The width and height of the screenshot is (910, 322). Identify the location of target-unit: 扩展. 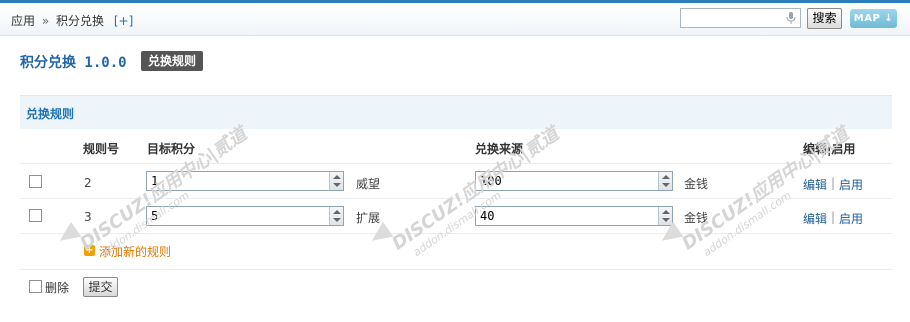
(368, 218).